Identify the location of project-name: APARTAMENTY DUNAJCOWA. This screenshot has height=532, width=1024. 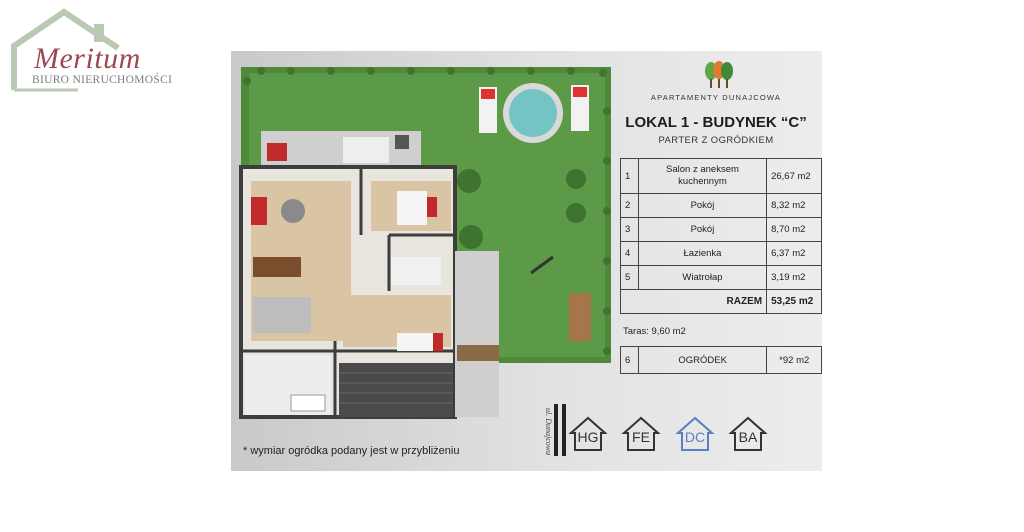
(716, 97).